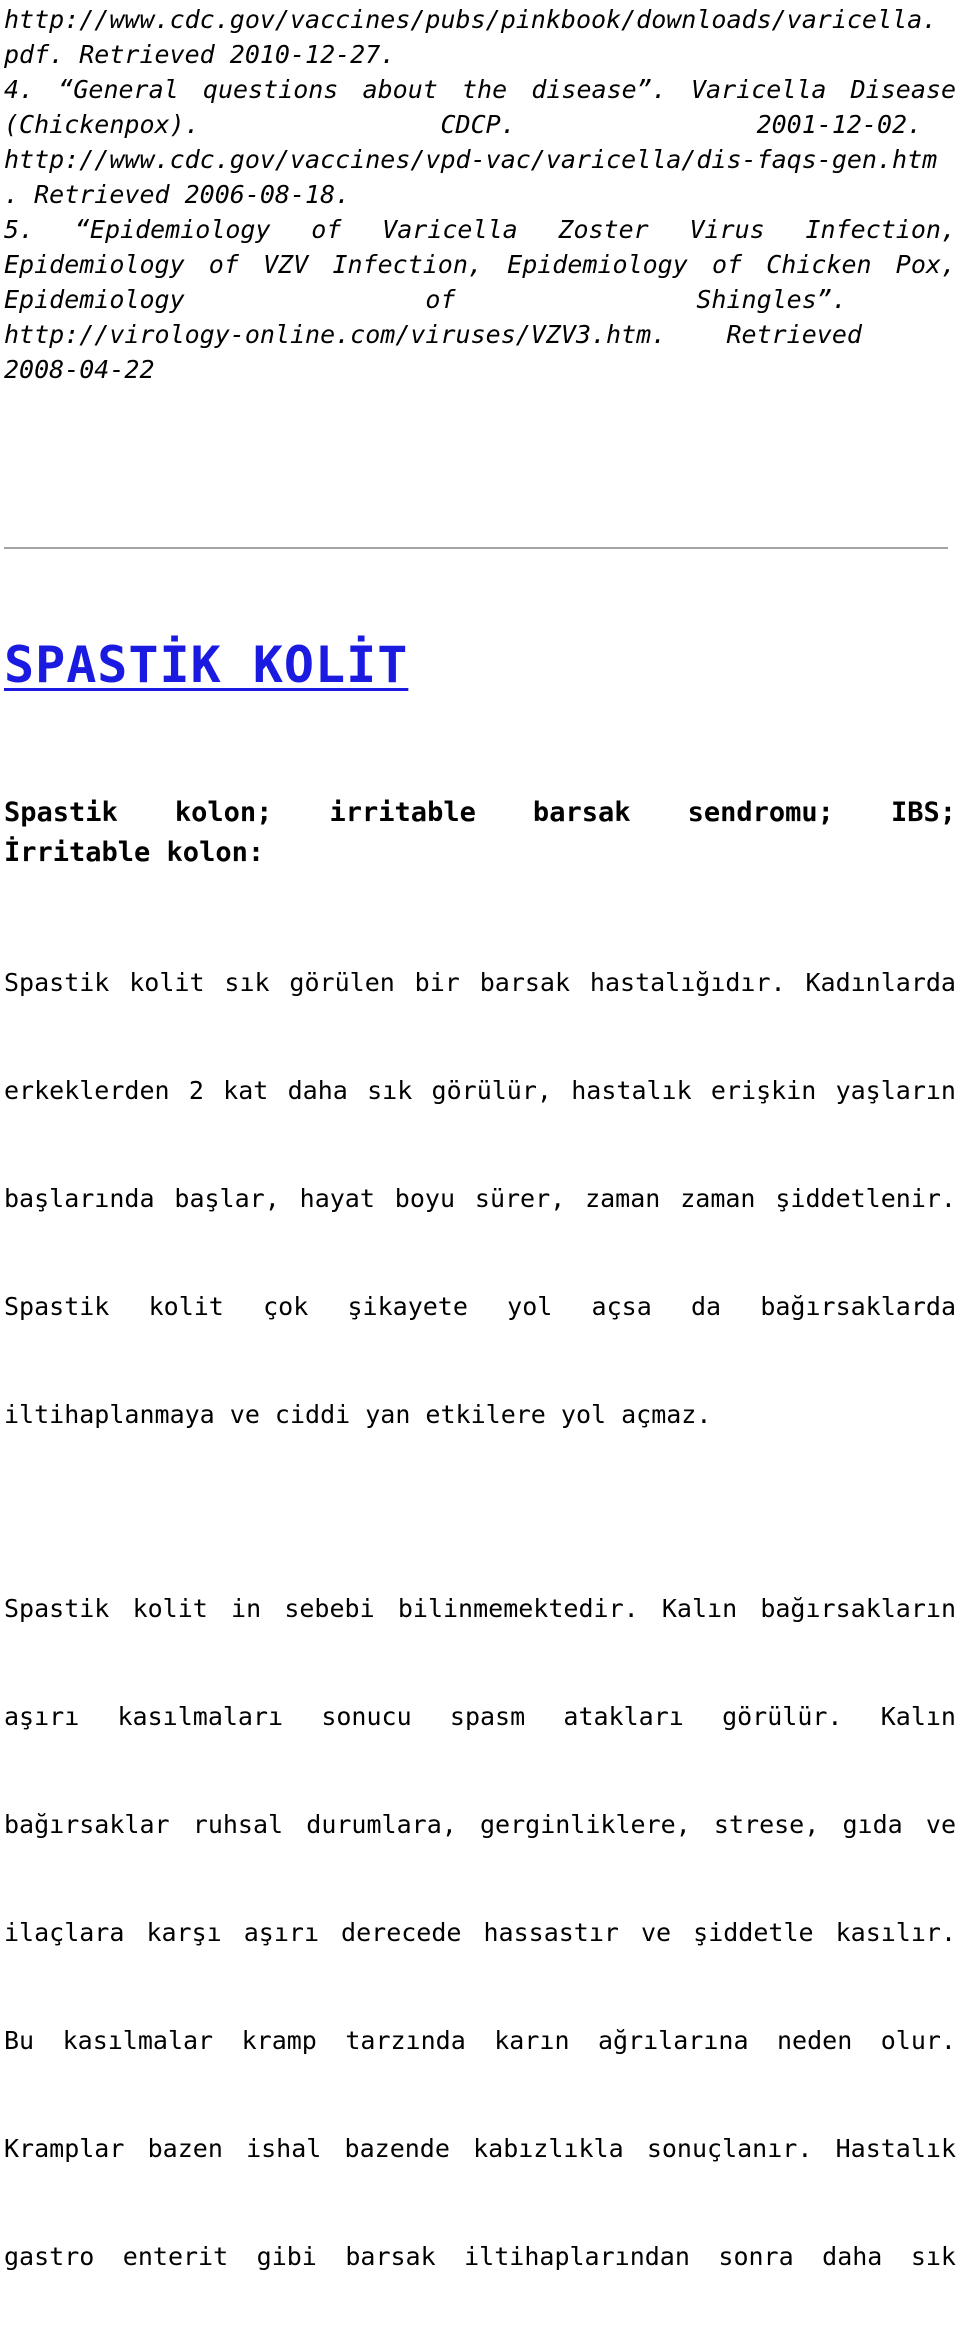 Image resolution: width=960 pixels, height=2347 pixels. Describe the element at coordinates (134, 852) in the screenshot. I see `subtitle-line-2: İrritable kolon:` at that location.